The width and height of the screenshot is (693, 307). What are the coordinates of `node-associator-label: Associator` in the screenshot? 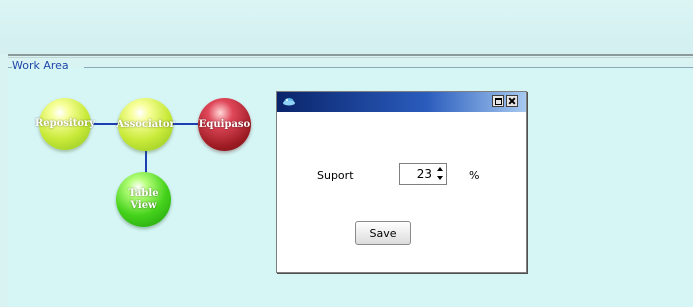 It's located at (145, 124).